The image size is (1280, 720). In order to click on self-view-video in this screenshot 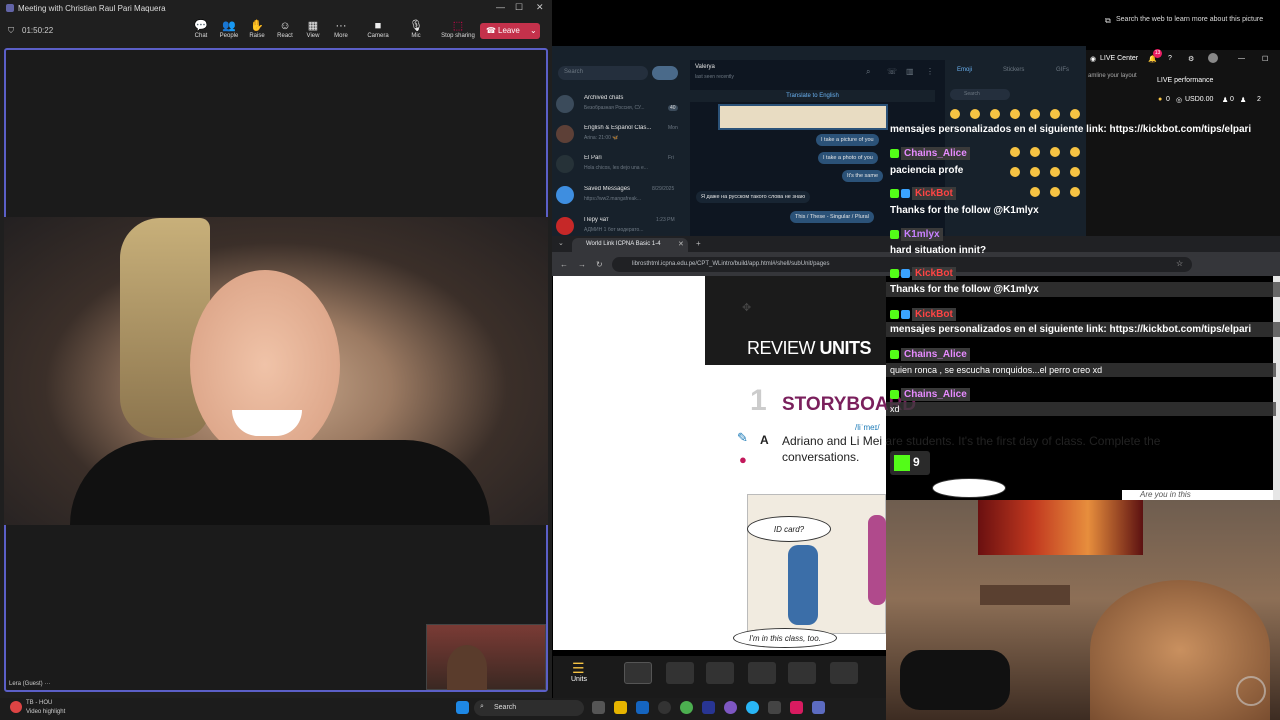, I will do `click(486, 657)`.